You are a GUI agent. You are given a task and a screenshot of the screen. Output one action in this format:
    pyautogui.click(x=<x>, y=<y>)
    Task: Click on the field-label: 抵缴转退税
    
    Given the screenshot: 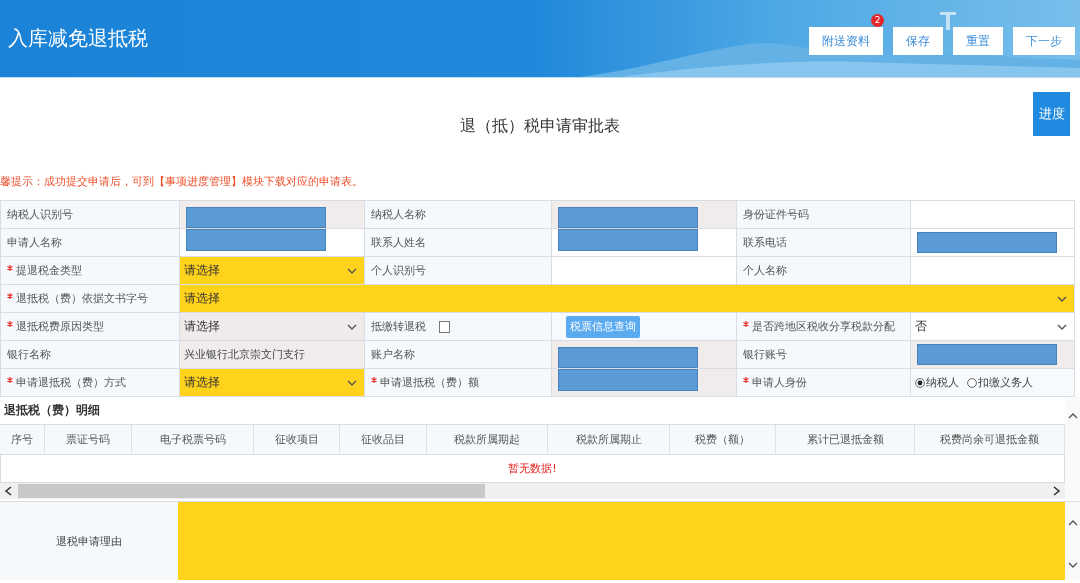 What is the action you would take?
    pyautogui.click(x=398, y=326)
    